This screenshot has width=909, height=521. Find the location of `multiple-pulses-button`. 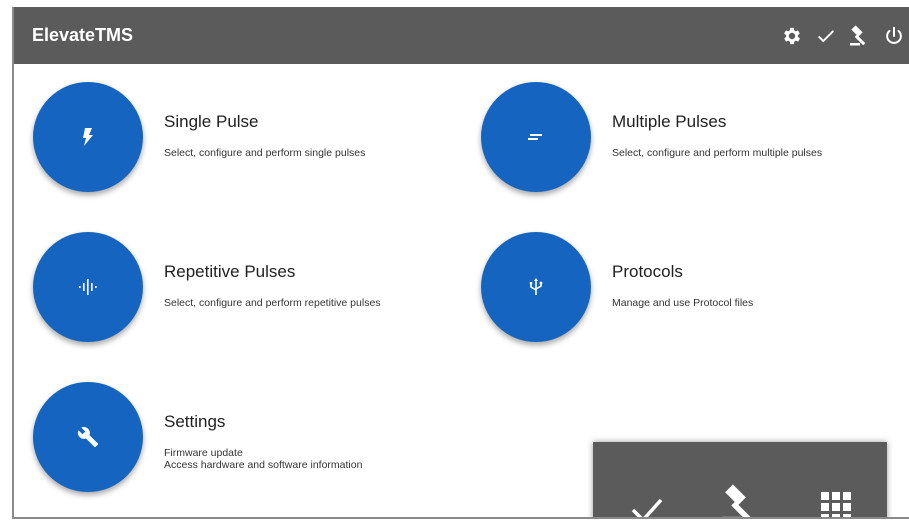

multiple-pulses-button is located at coordinates (536, 137).